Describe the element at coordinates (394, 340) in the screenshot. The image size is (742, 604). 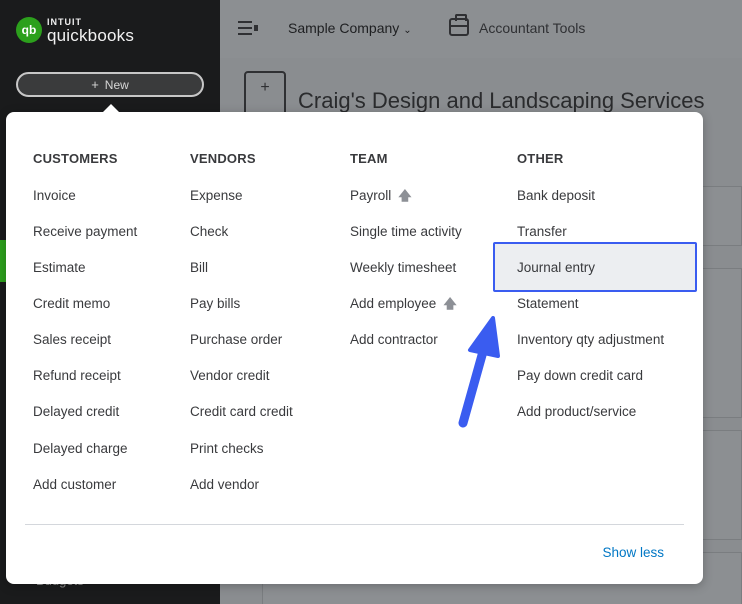
I see `menu-item-add-contractor: Add contractor` at that location.